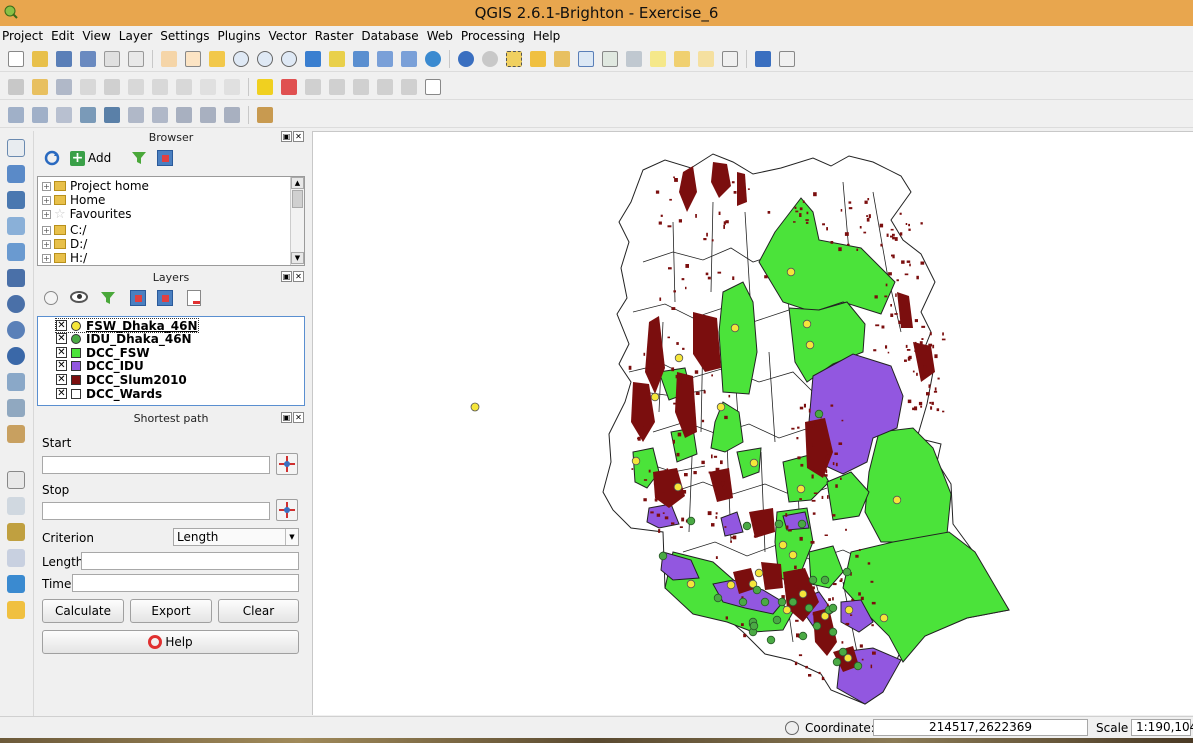  What do you see at coordinates (169, 58) in the screenshot?
I see `touch-zoom-icon` at bounding box center [169, 58].